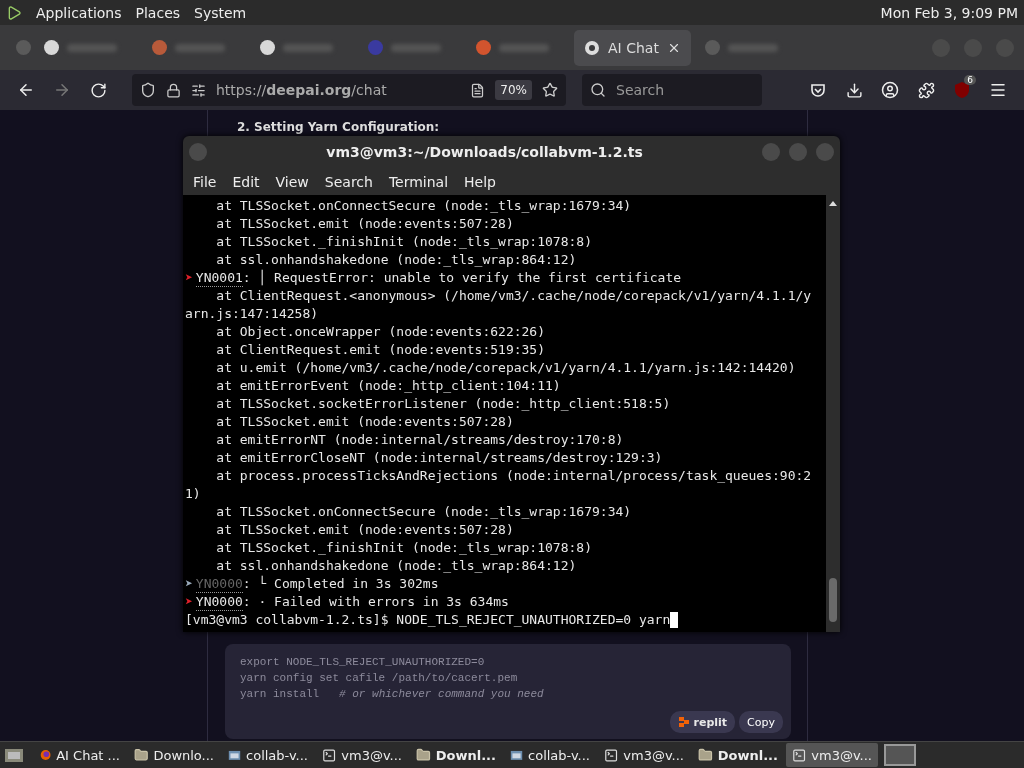  I want to click on panel-menu: Applications, so click(79, 12).